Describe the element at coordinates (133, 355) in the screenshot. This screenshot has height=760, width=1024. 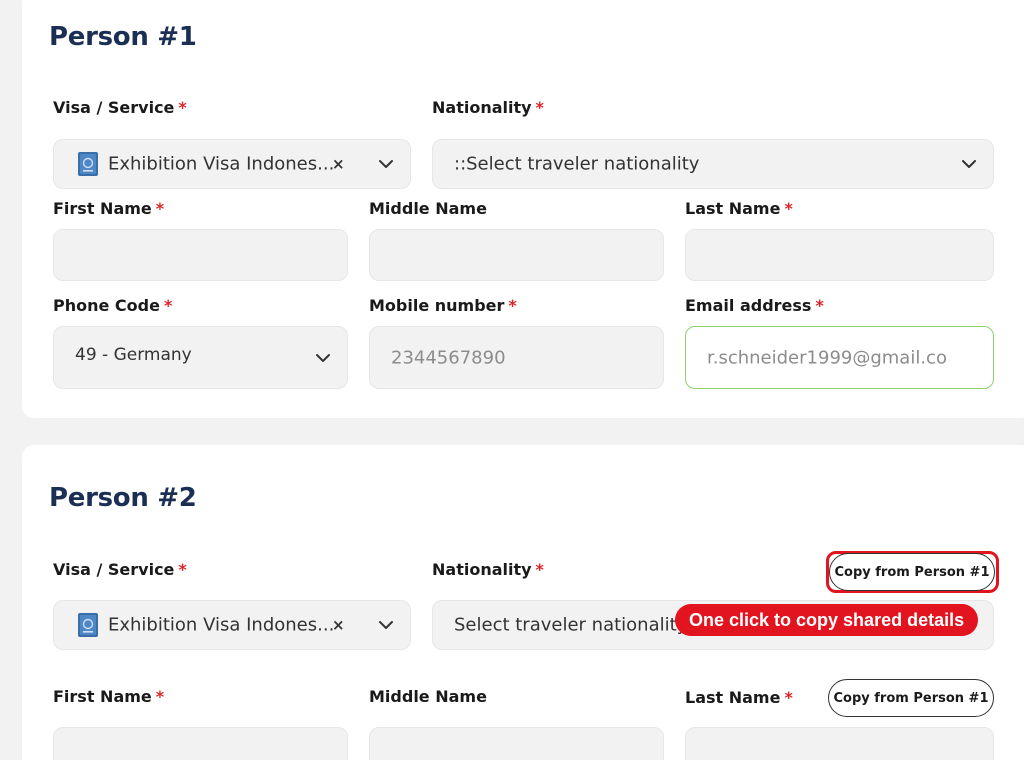
I see `phone-code-value: 49 - Germany` at that location.